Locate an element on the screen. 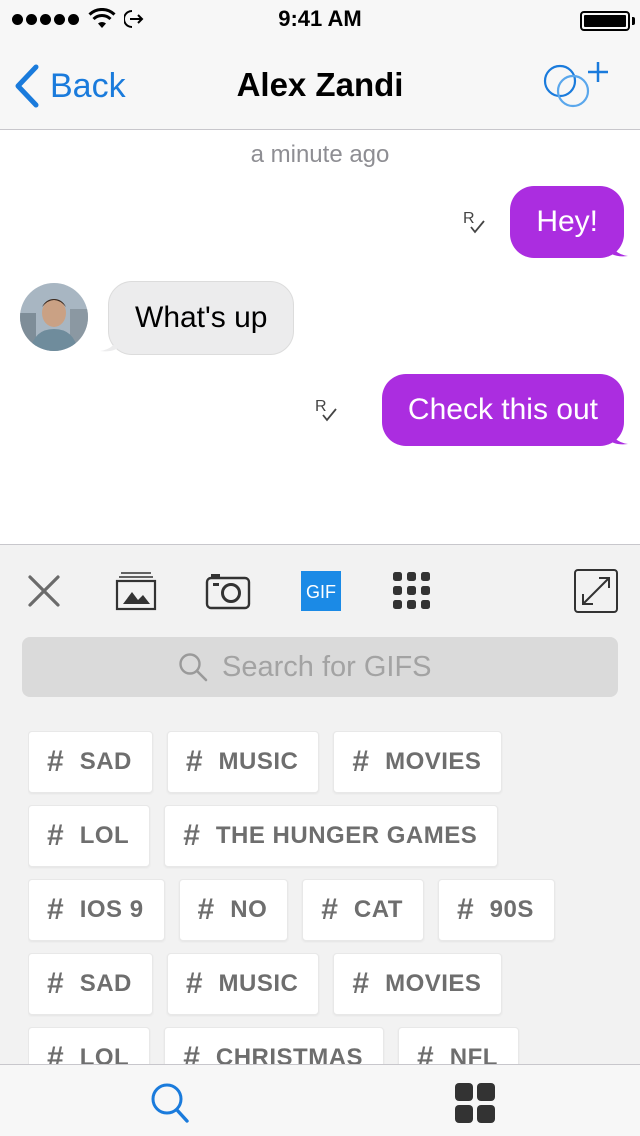 This screenshot has width=640, height=1136. grid-icon is located at coordinates (411, 590).